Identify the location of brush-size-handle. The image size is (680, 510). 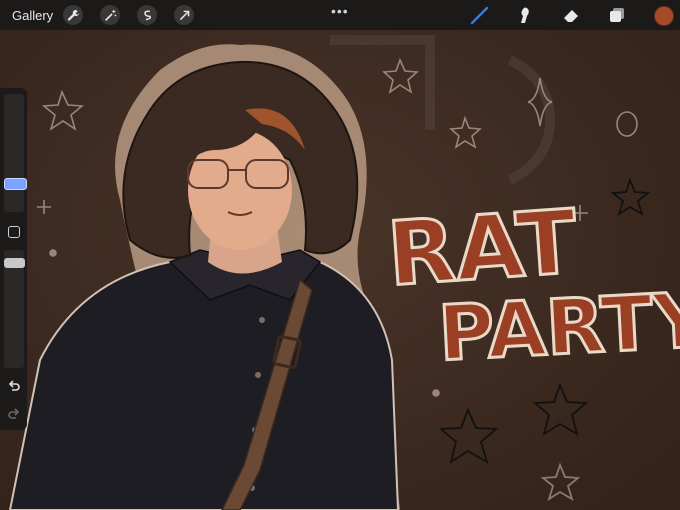
(15, 184).